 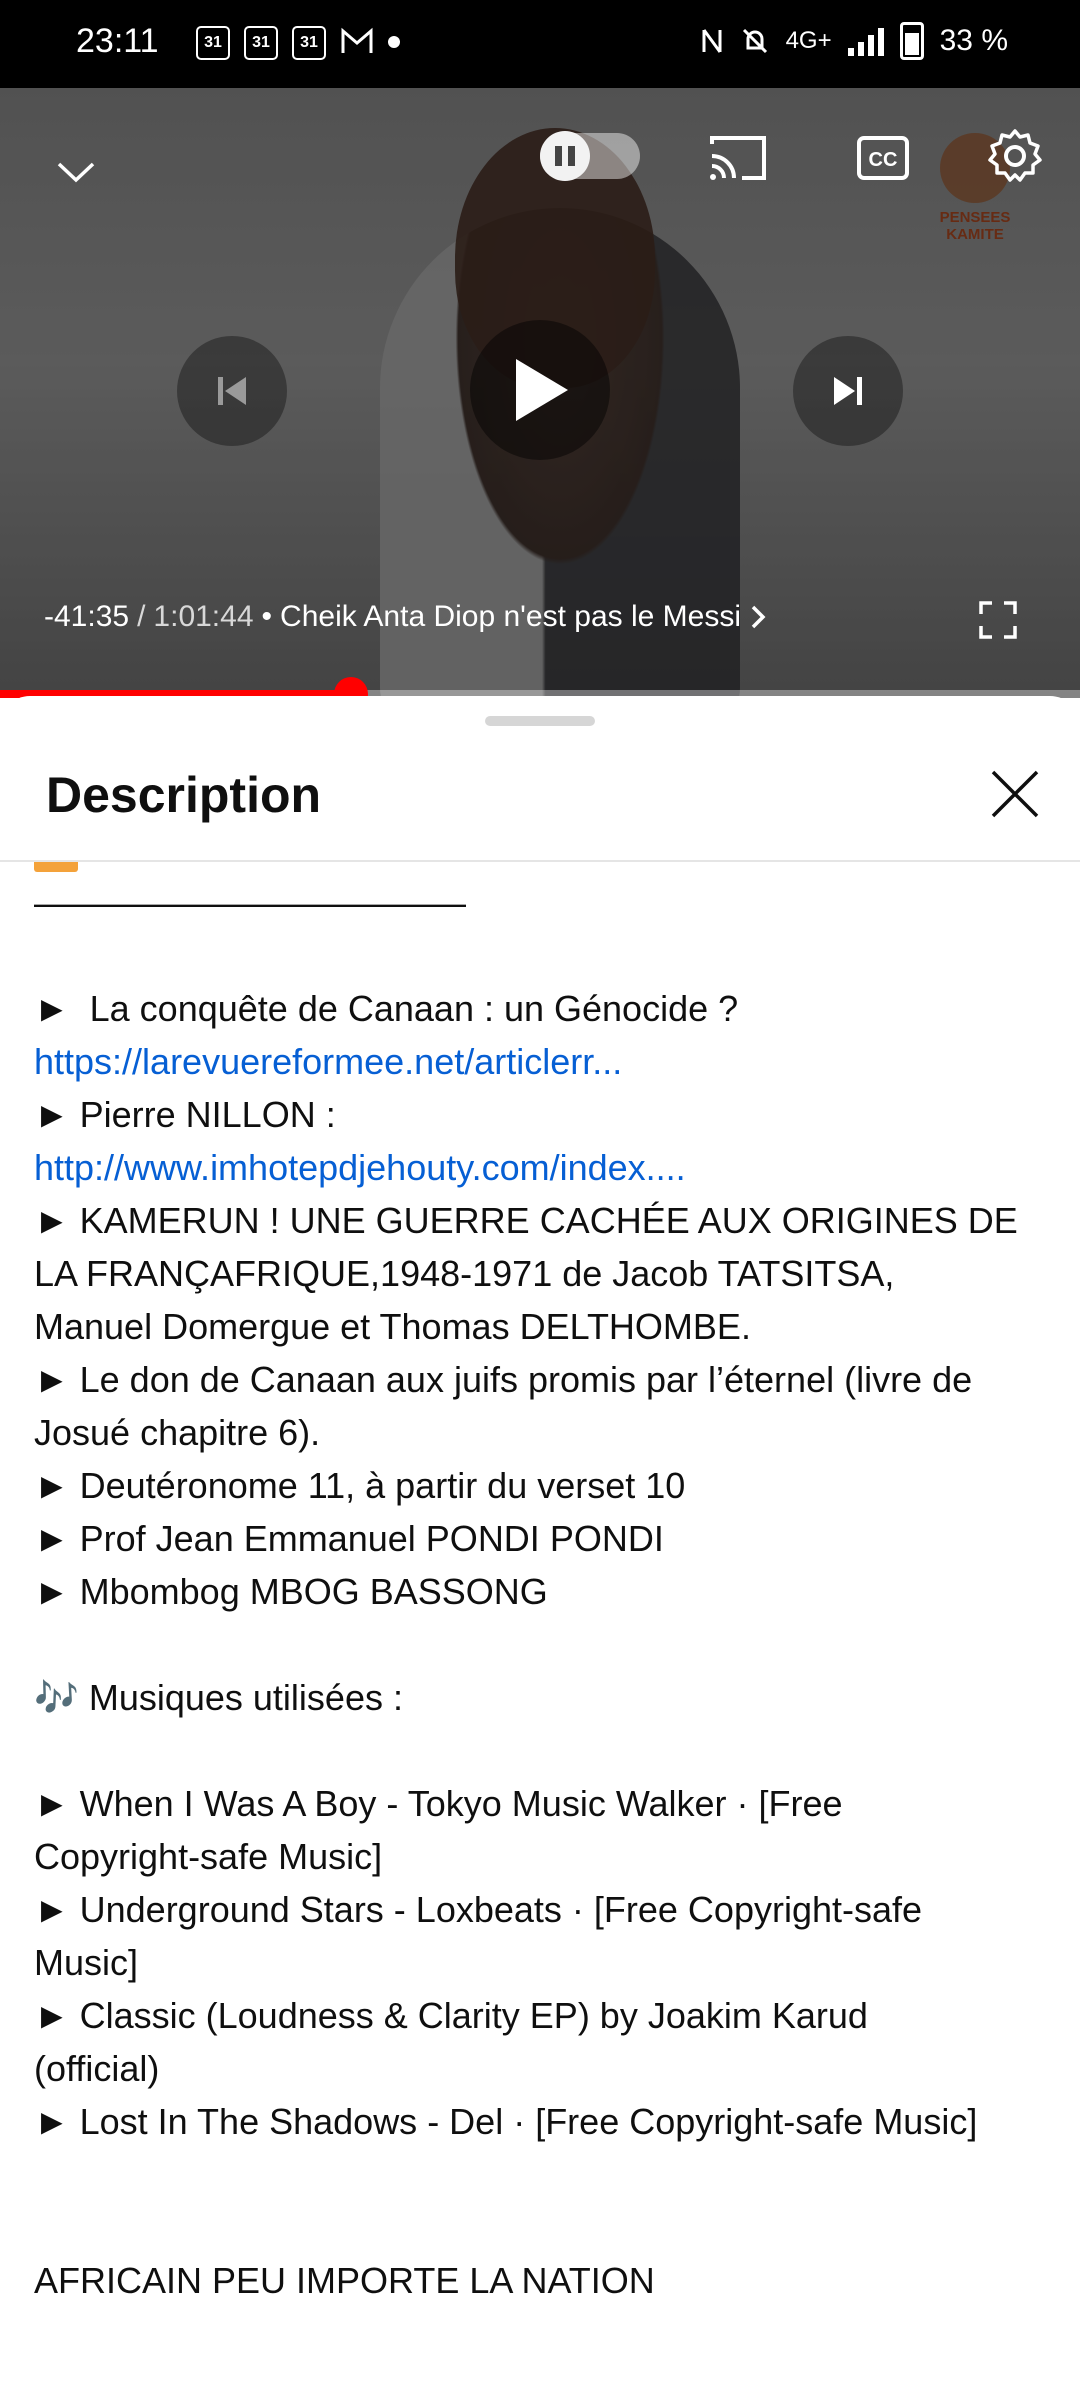 I want to click on drag-handle, so click(x=540, y=721).